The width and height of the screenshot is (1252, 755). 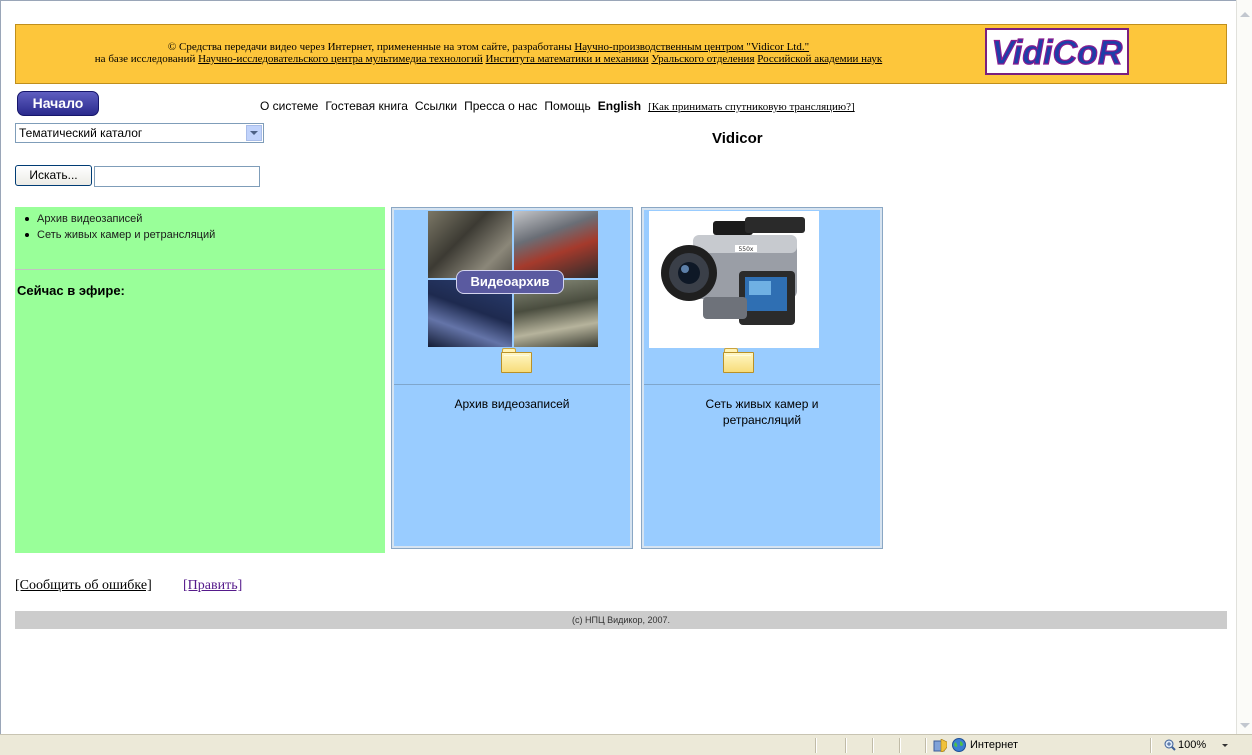 What do you see at coordinates (289, 106) in the screenshot?
I see `nav-about: О системе` at bounding box center [289, 106].